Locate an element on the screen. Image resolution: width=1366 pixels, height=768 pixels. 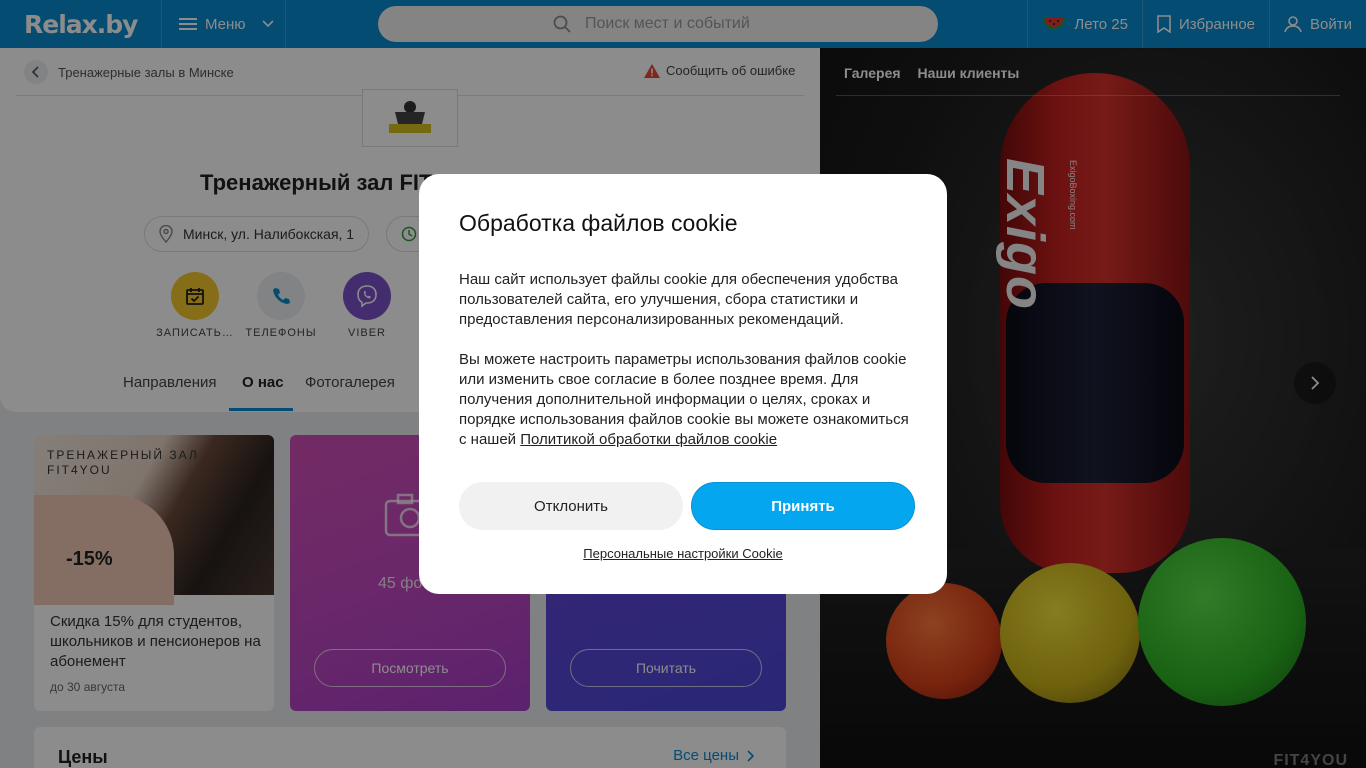
decline-button: Отклонить is located at coordinates (571, 506).